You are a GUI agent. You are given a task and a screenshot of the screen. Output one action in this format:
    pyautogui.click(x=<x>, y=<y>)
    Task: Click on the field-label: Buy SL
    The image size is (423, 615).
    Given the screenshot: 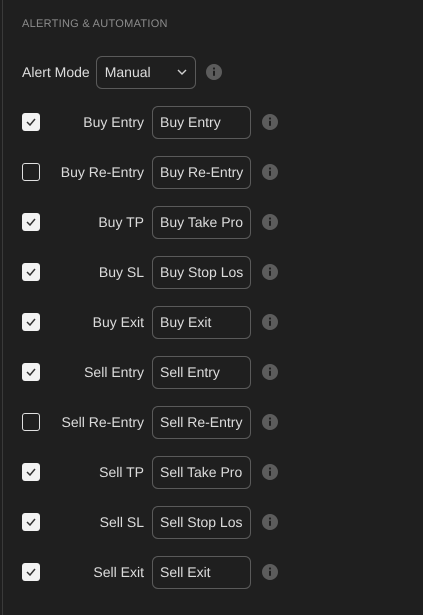 What is the action you would take?
    pyautogui.click(x=121, y=272)
    